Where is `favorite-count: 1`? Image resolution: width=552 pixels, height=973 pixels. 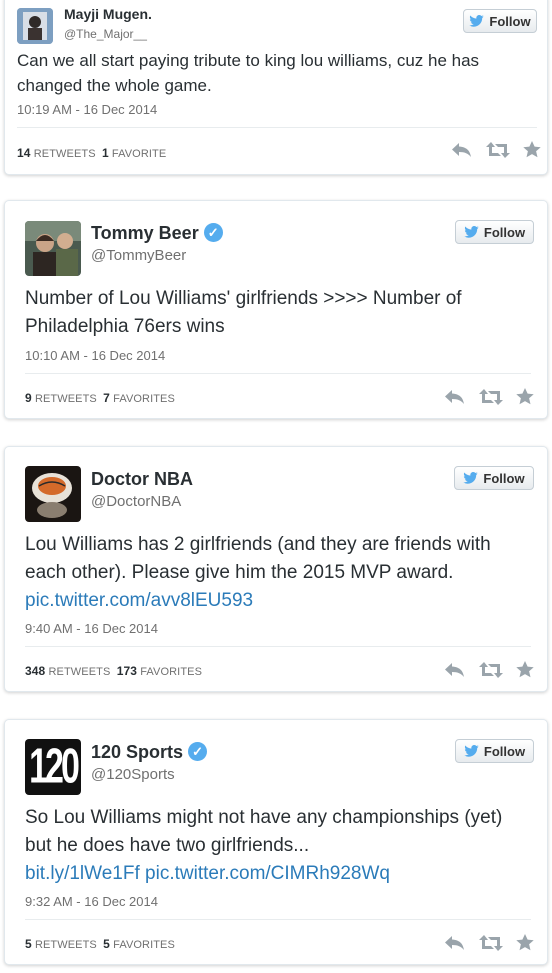
favorite-count: 1 is located at coordinates (105, 153).